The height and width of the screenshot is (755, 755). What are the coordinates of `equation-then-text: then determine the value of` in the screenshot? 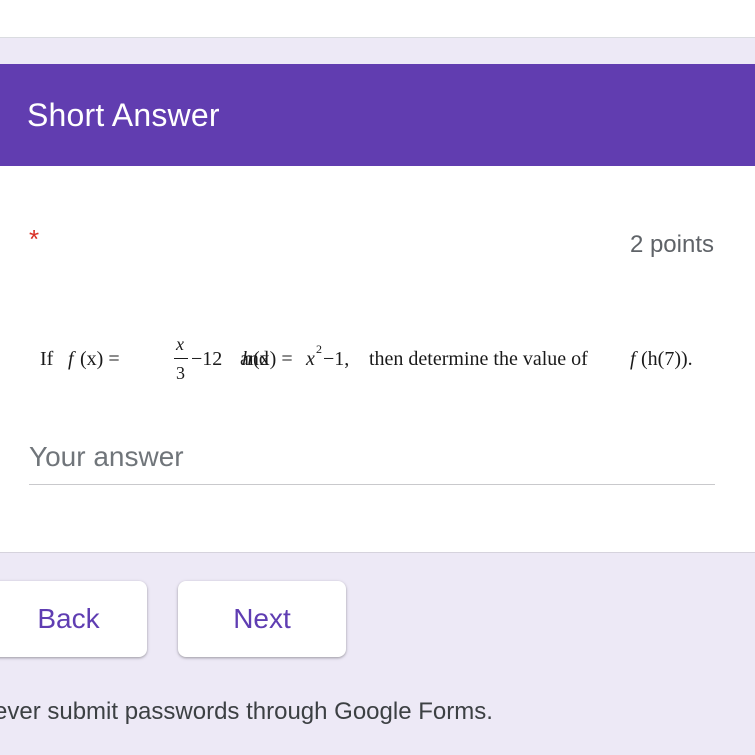 It's located at (478, 359).